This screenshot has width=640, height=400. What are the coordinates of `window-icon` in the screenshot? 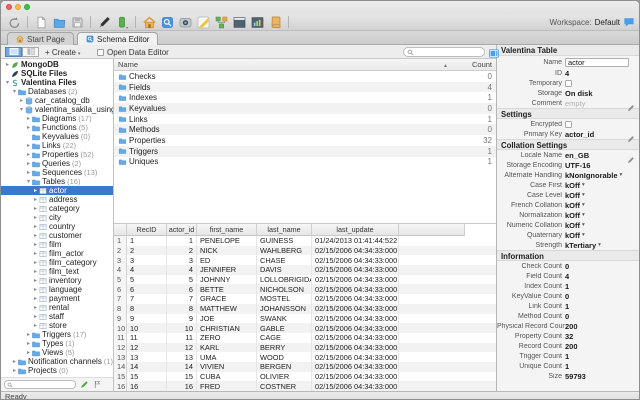 It's located at (239, 22).